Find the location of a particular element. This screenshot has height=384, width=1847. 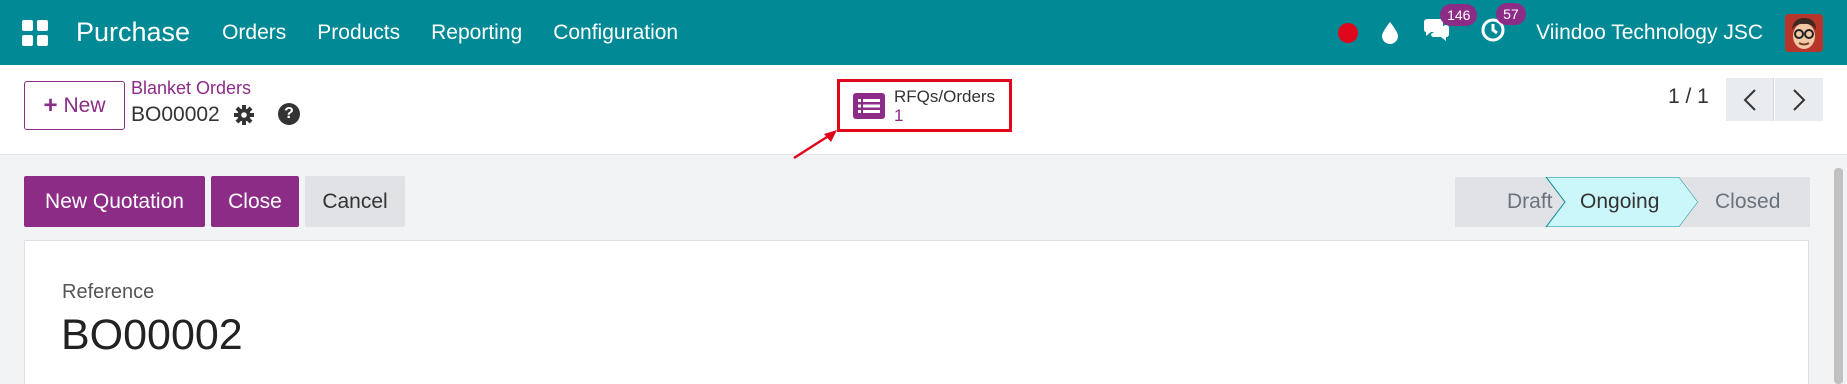

messages-count-badge: 146 is located at coordinates (1459, 15).